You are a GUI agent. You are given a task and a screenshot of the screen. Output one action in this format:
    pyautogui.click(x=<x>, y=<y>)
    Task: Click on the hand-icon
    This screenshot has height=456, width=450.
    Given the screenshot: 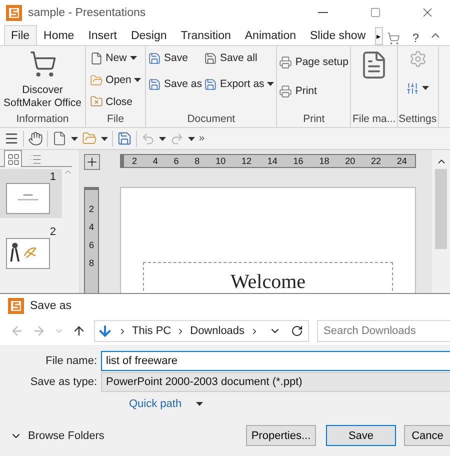 What is the action you would take?
    pyautogui.click(x=35, y=138)
    